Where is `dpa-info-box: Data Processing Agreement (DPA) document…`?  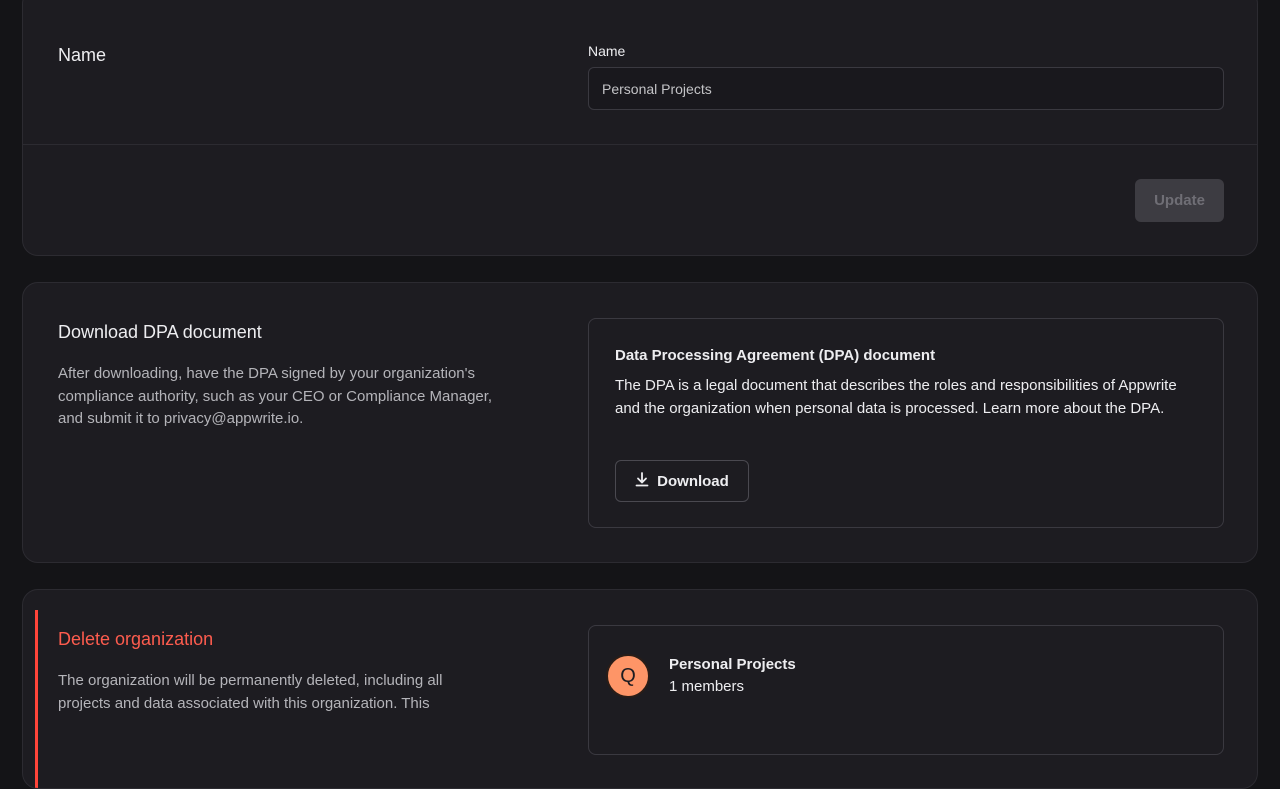 dpa-info-box: Data Processing Agreement (DPA) document… is located at coordinates (906, 423).